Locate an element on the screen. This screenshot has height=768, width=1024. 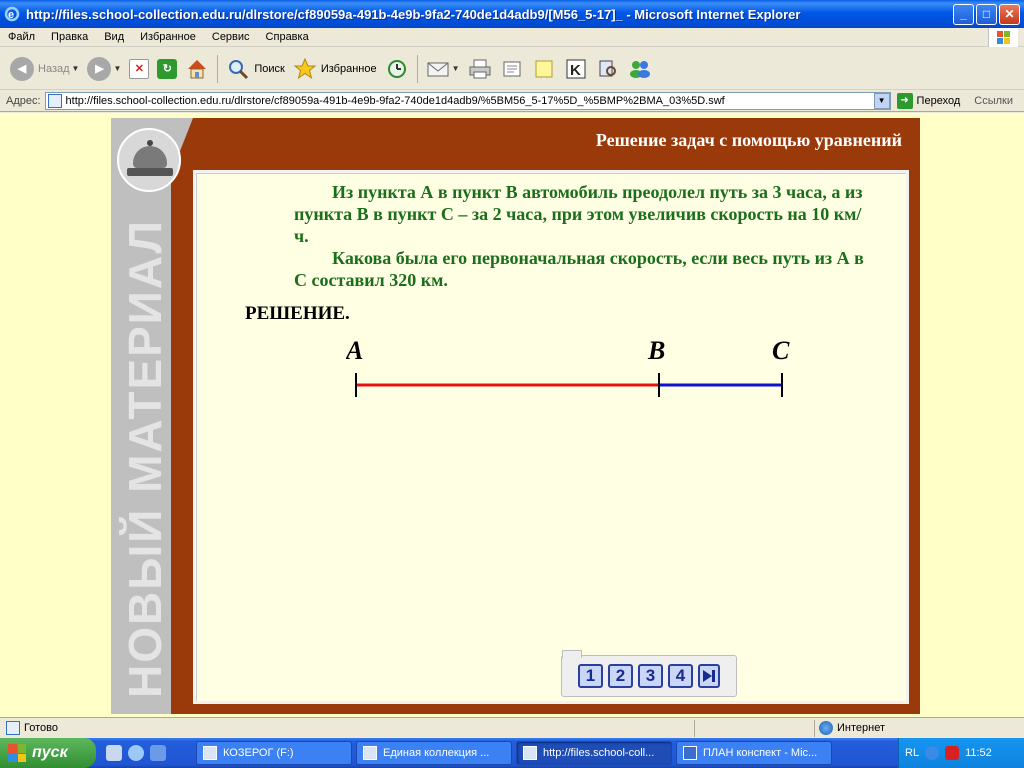
research-icon is located at coordinates (608, 69).